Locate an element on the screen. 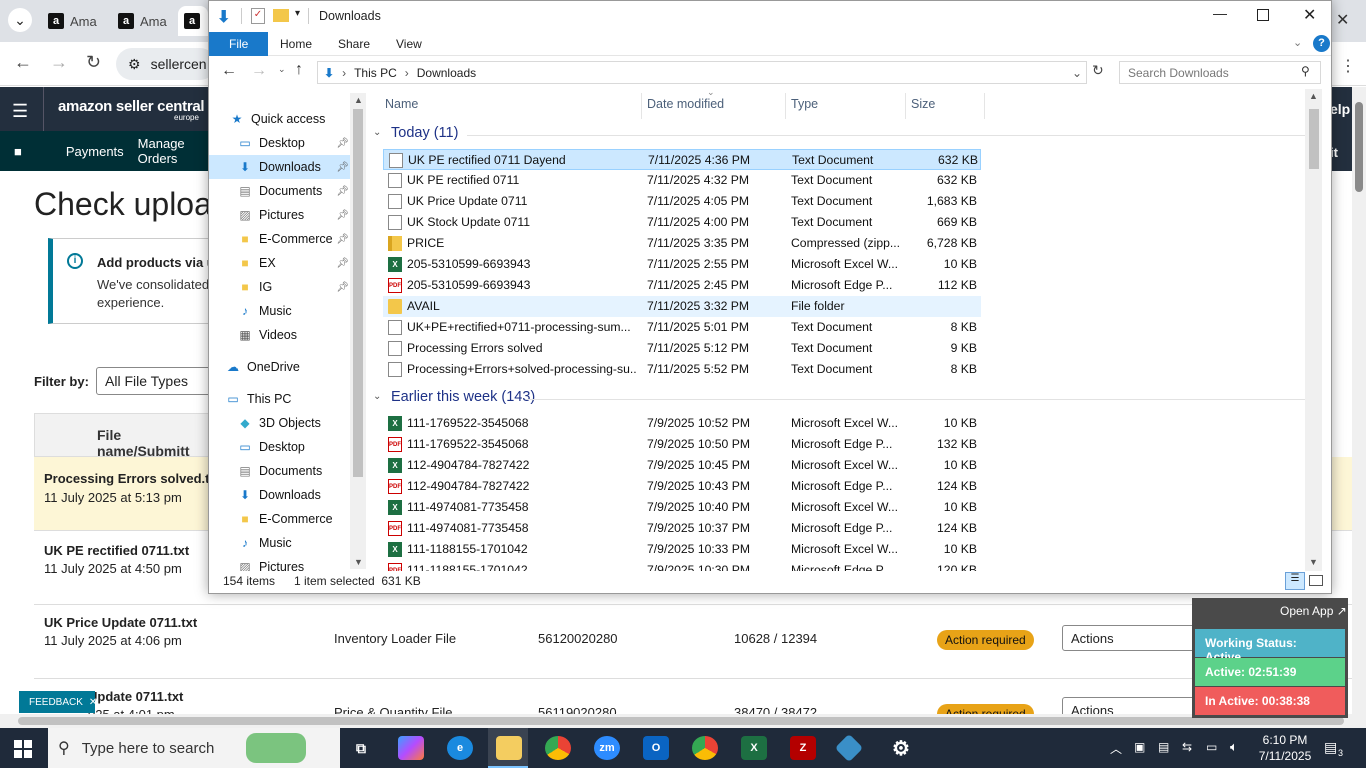 Image resolution: width=1366 pixels, height=768 pixels. nav-item: ◆ 3D Objects is located at coordinates (280, 423).